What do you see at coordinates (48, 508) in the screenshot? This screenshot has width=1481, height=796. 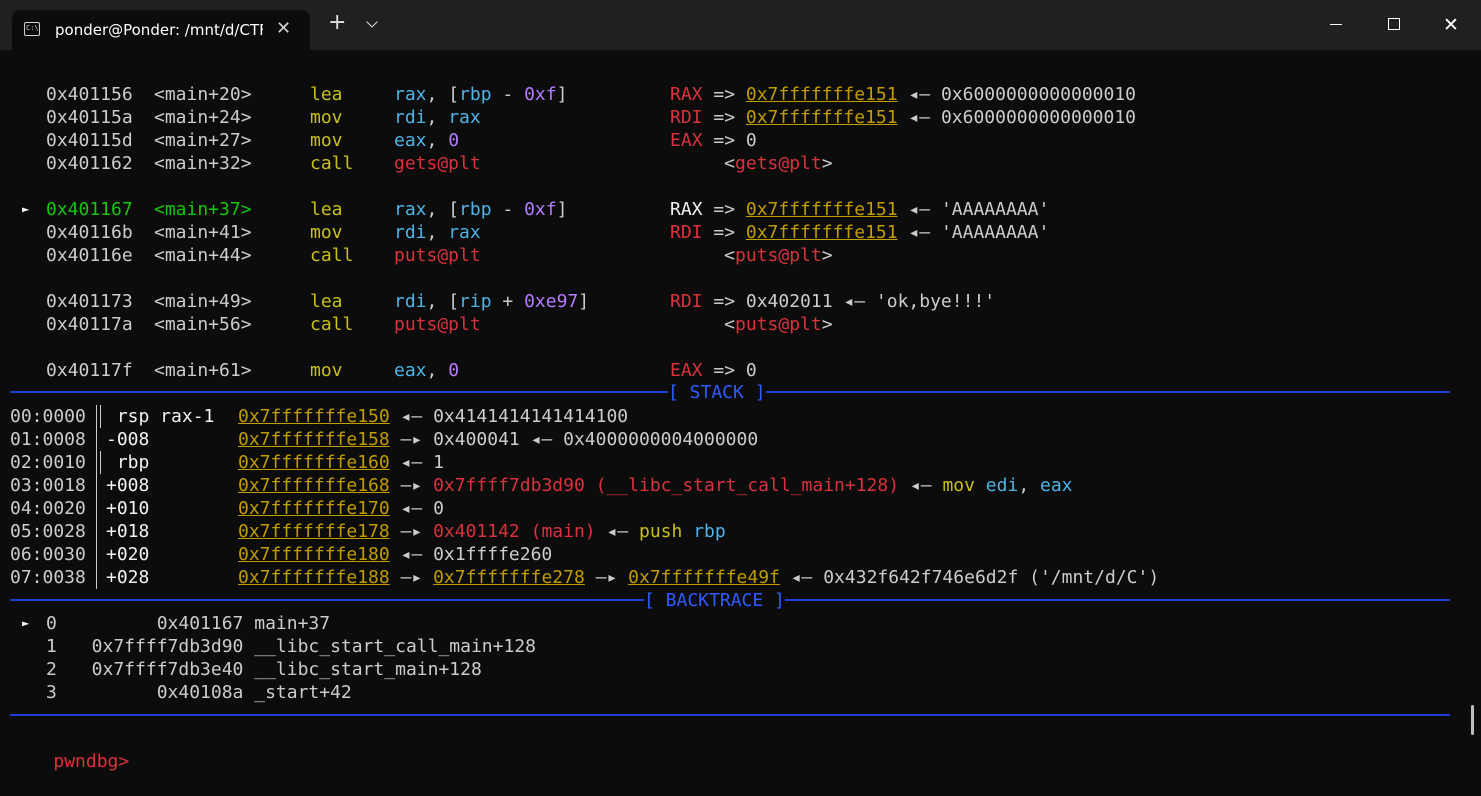 I see `stack-index: 04:0020` at bounding box center [48, 508].